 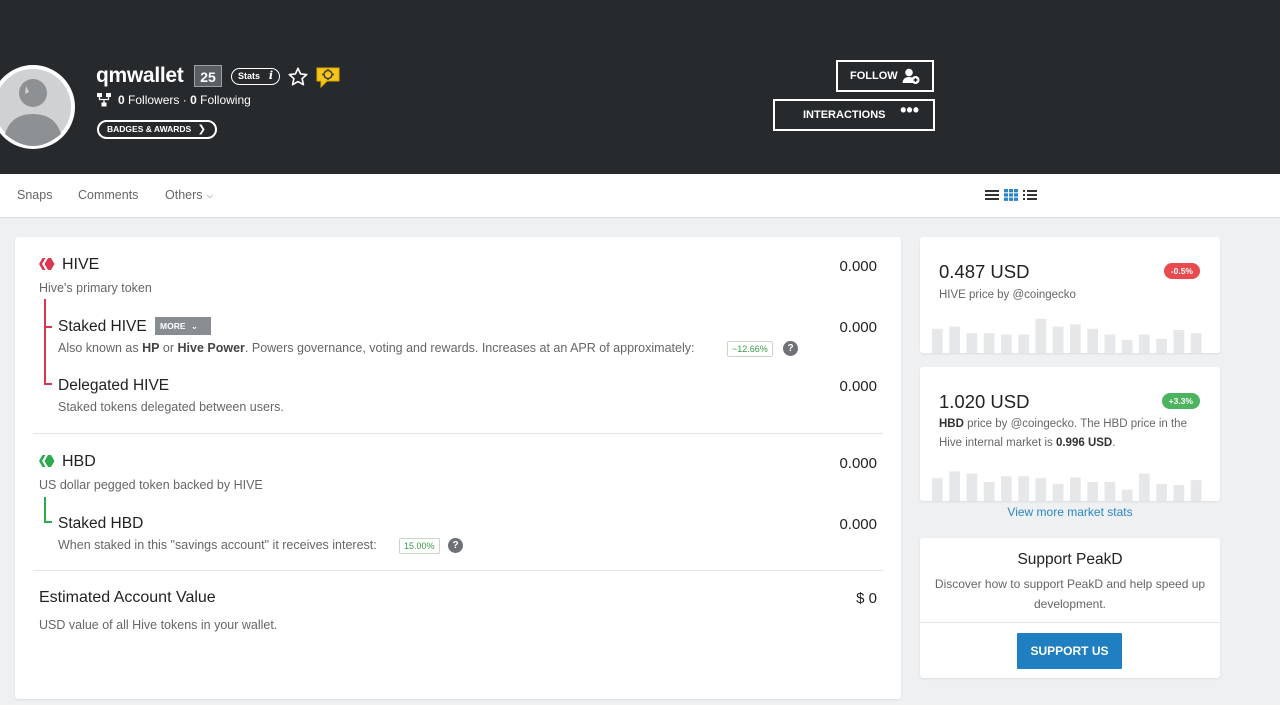 What do you see at coordinates (194, 326) in the screenshot?
I see `chevron-down-icon: ⌄` at bounding box center [194, 326].